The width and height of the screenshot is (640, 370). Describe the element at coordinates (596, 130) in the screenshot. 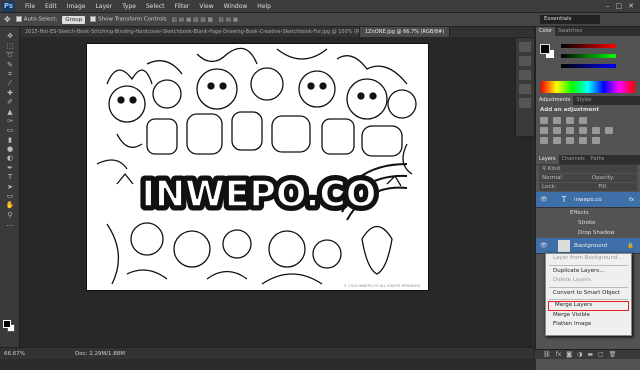

I see `photo-filter-icon` at that location.